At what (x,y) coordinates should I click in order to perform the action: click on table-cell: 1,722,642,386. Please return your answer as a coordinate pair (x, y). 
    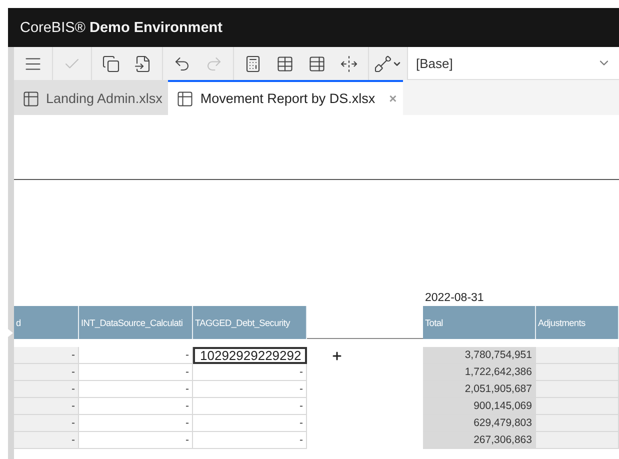
    Looking at the image, I should click on (479, 372).